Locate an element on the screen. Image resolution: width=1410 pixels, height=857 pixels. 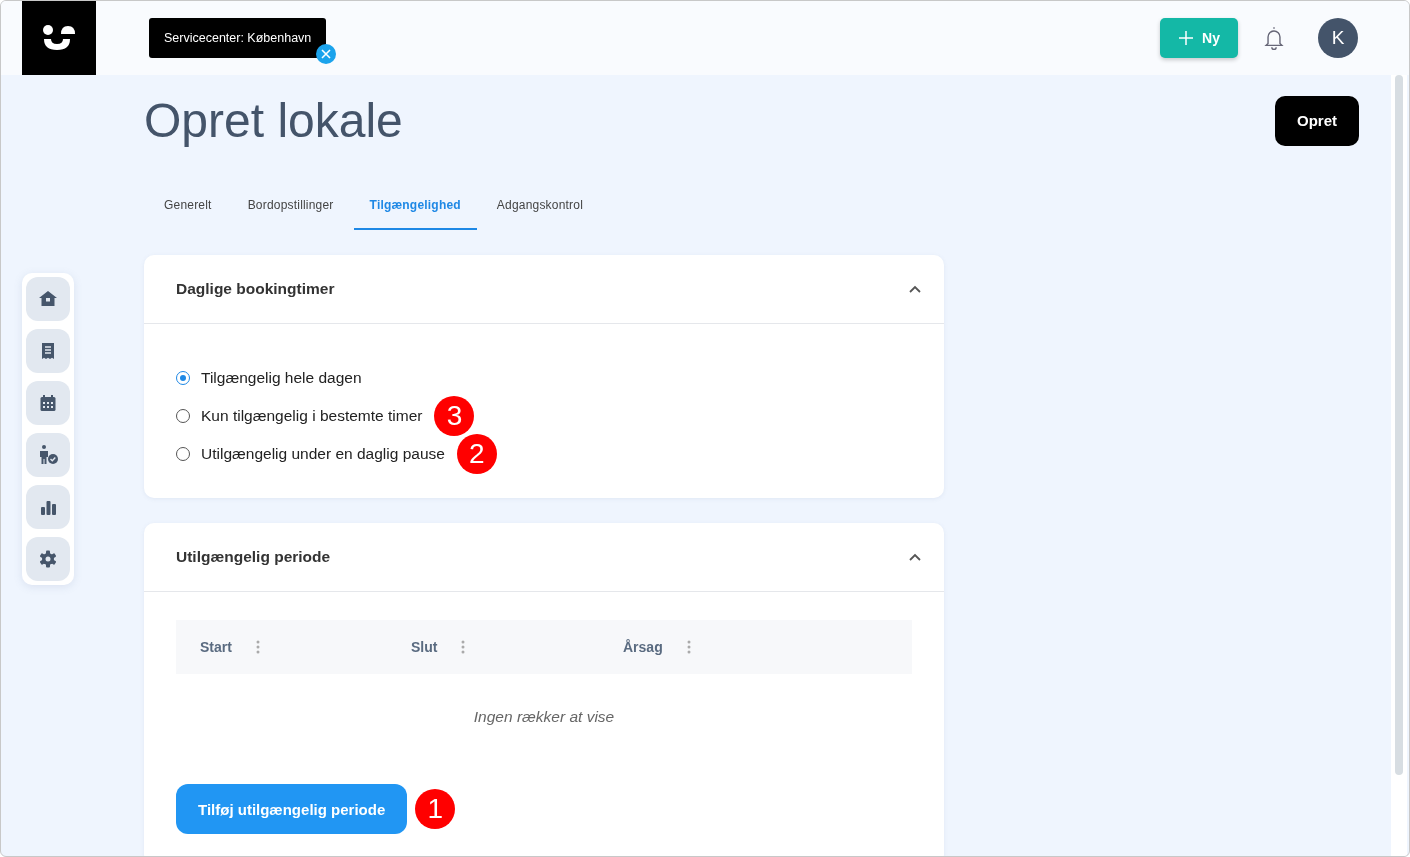
radio-option: Kun tilgængelig i bestemte timer is located at coordinates (299, 416).